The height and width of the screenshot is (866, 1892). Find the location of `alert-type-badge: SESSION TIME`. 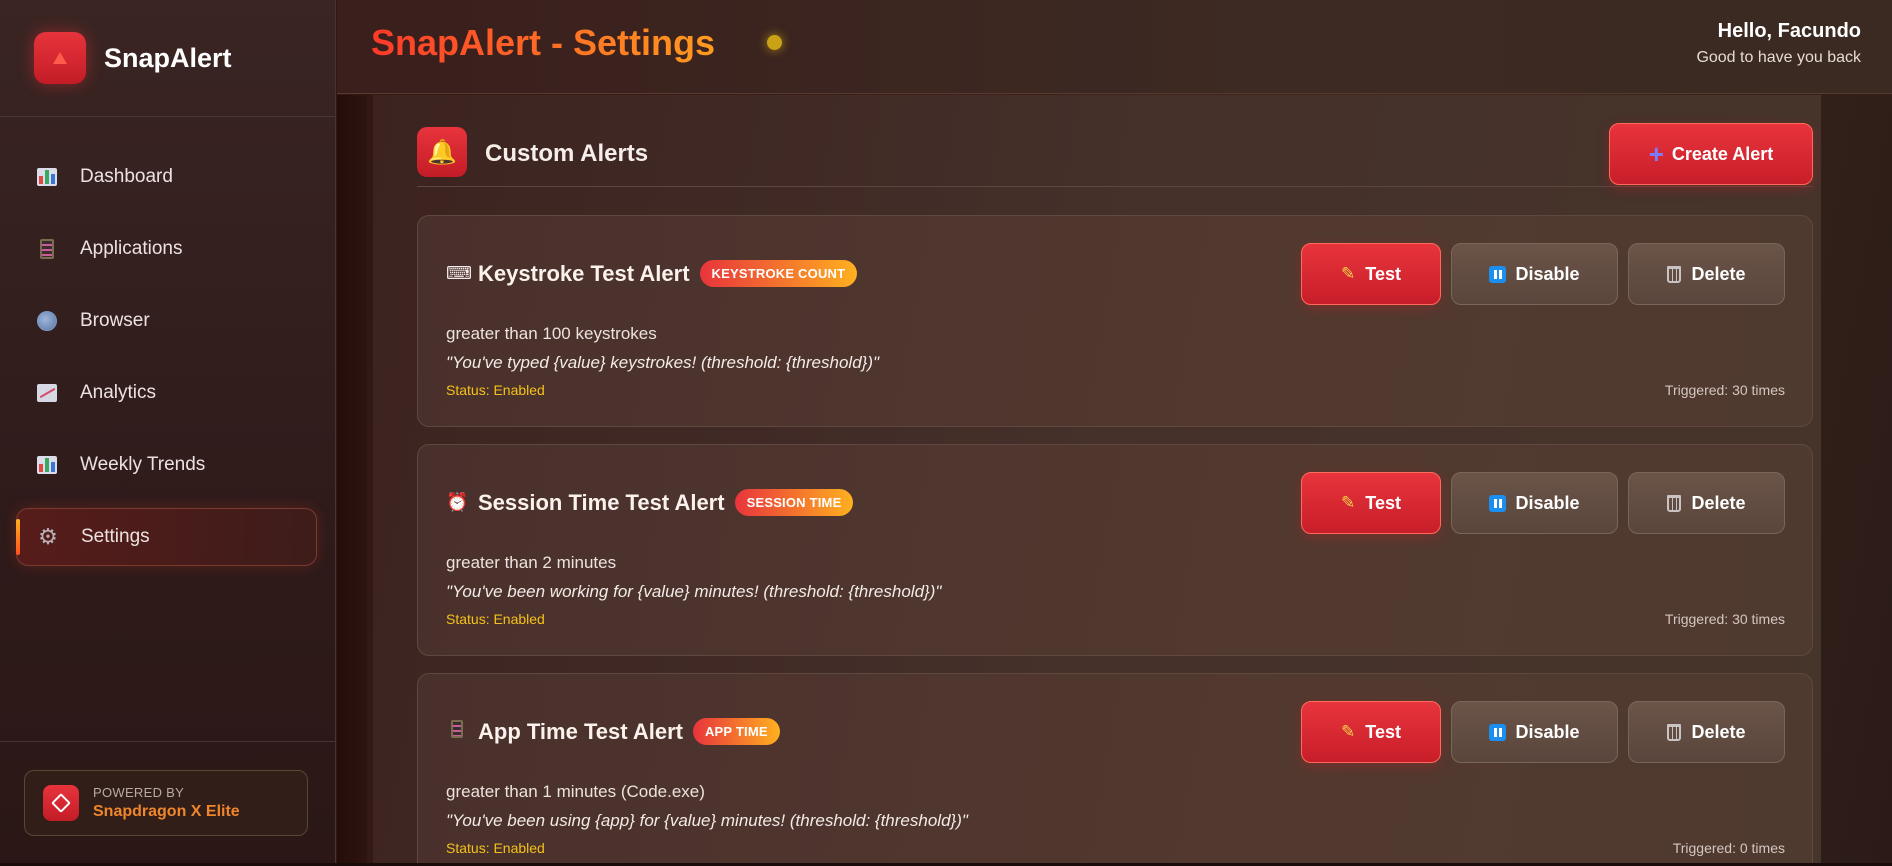

alert-type-badge: SESSION TIME is located at coordinates (794, 502).